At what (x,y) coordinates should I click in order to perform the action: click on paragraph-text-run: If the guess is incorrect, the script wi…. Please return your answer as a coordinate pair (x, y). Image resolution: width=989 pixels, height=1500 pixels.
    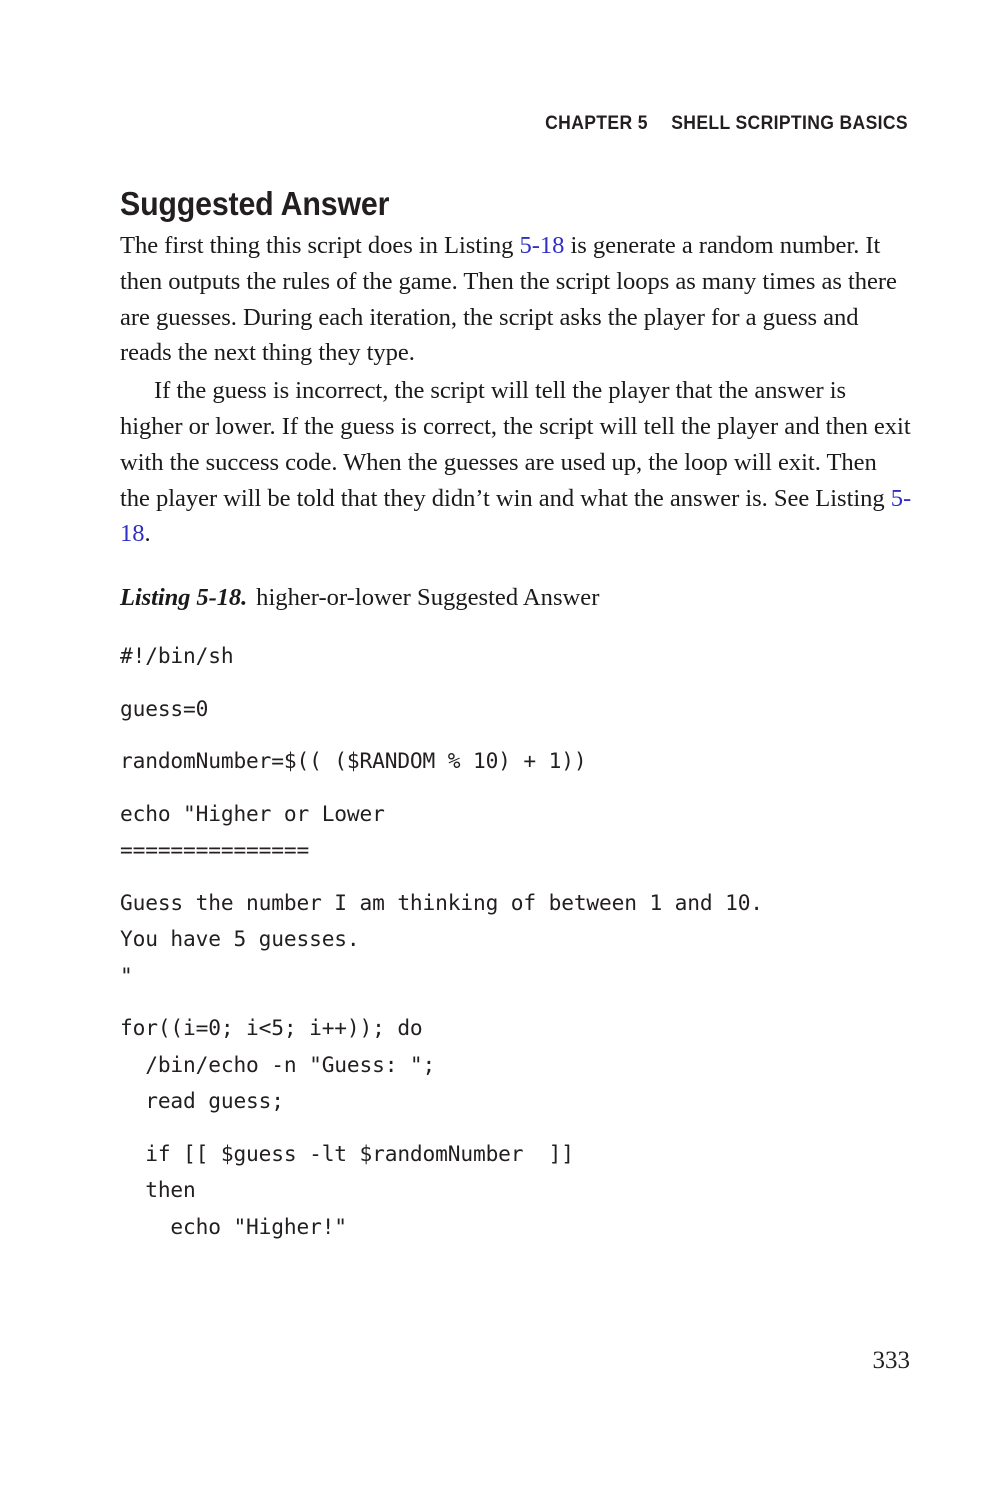
    Looking at the image, I should click on (515, 444).